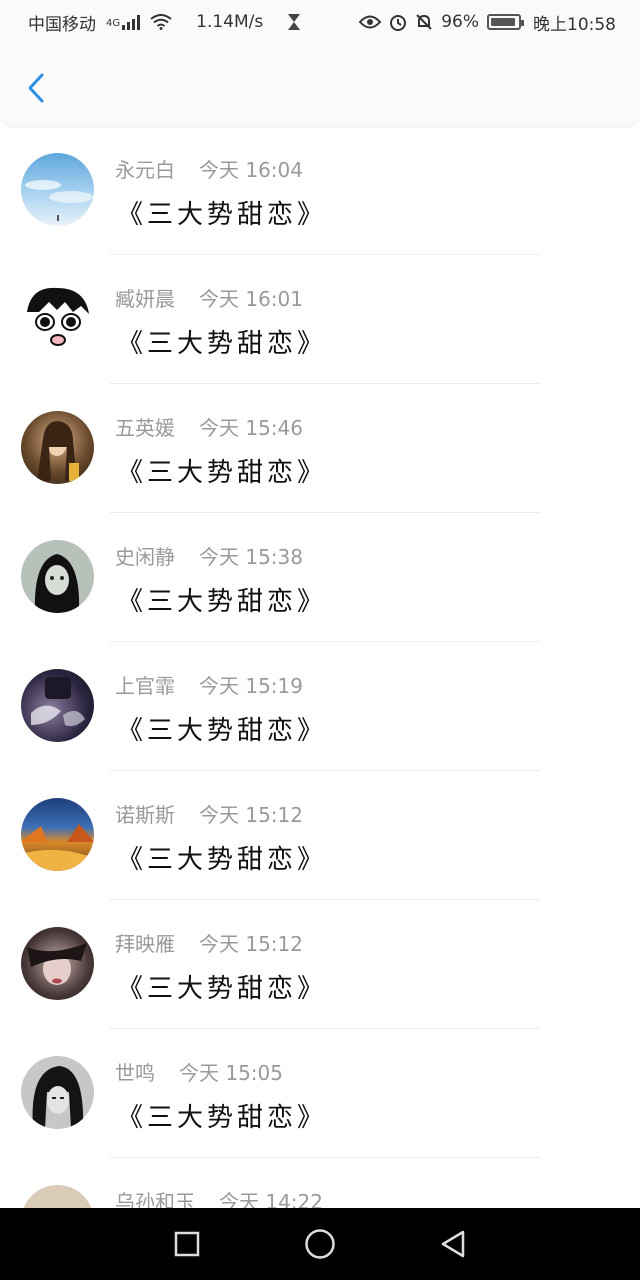 The width and height of the screenshot is (640, 1280). I want to click on back-button, so click(36, 88).